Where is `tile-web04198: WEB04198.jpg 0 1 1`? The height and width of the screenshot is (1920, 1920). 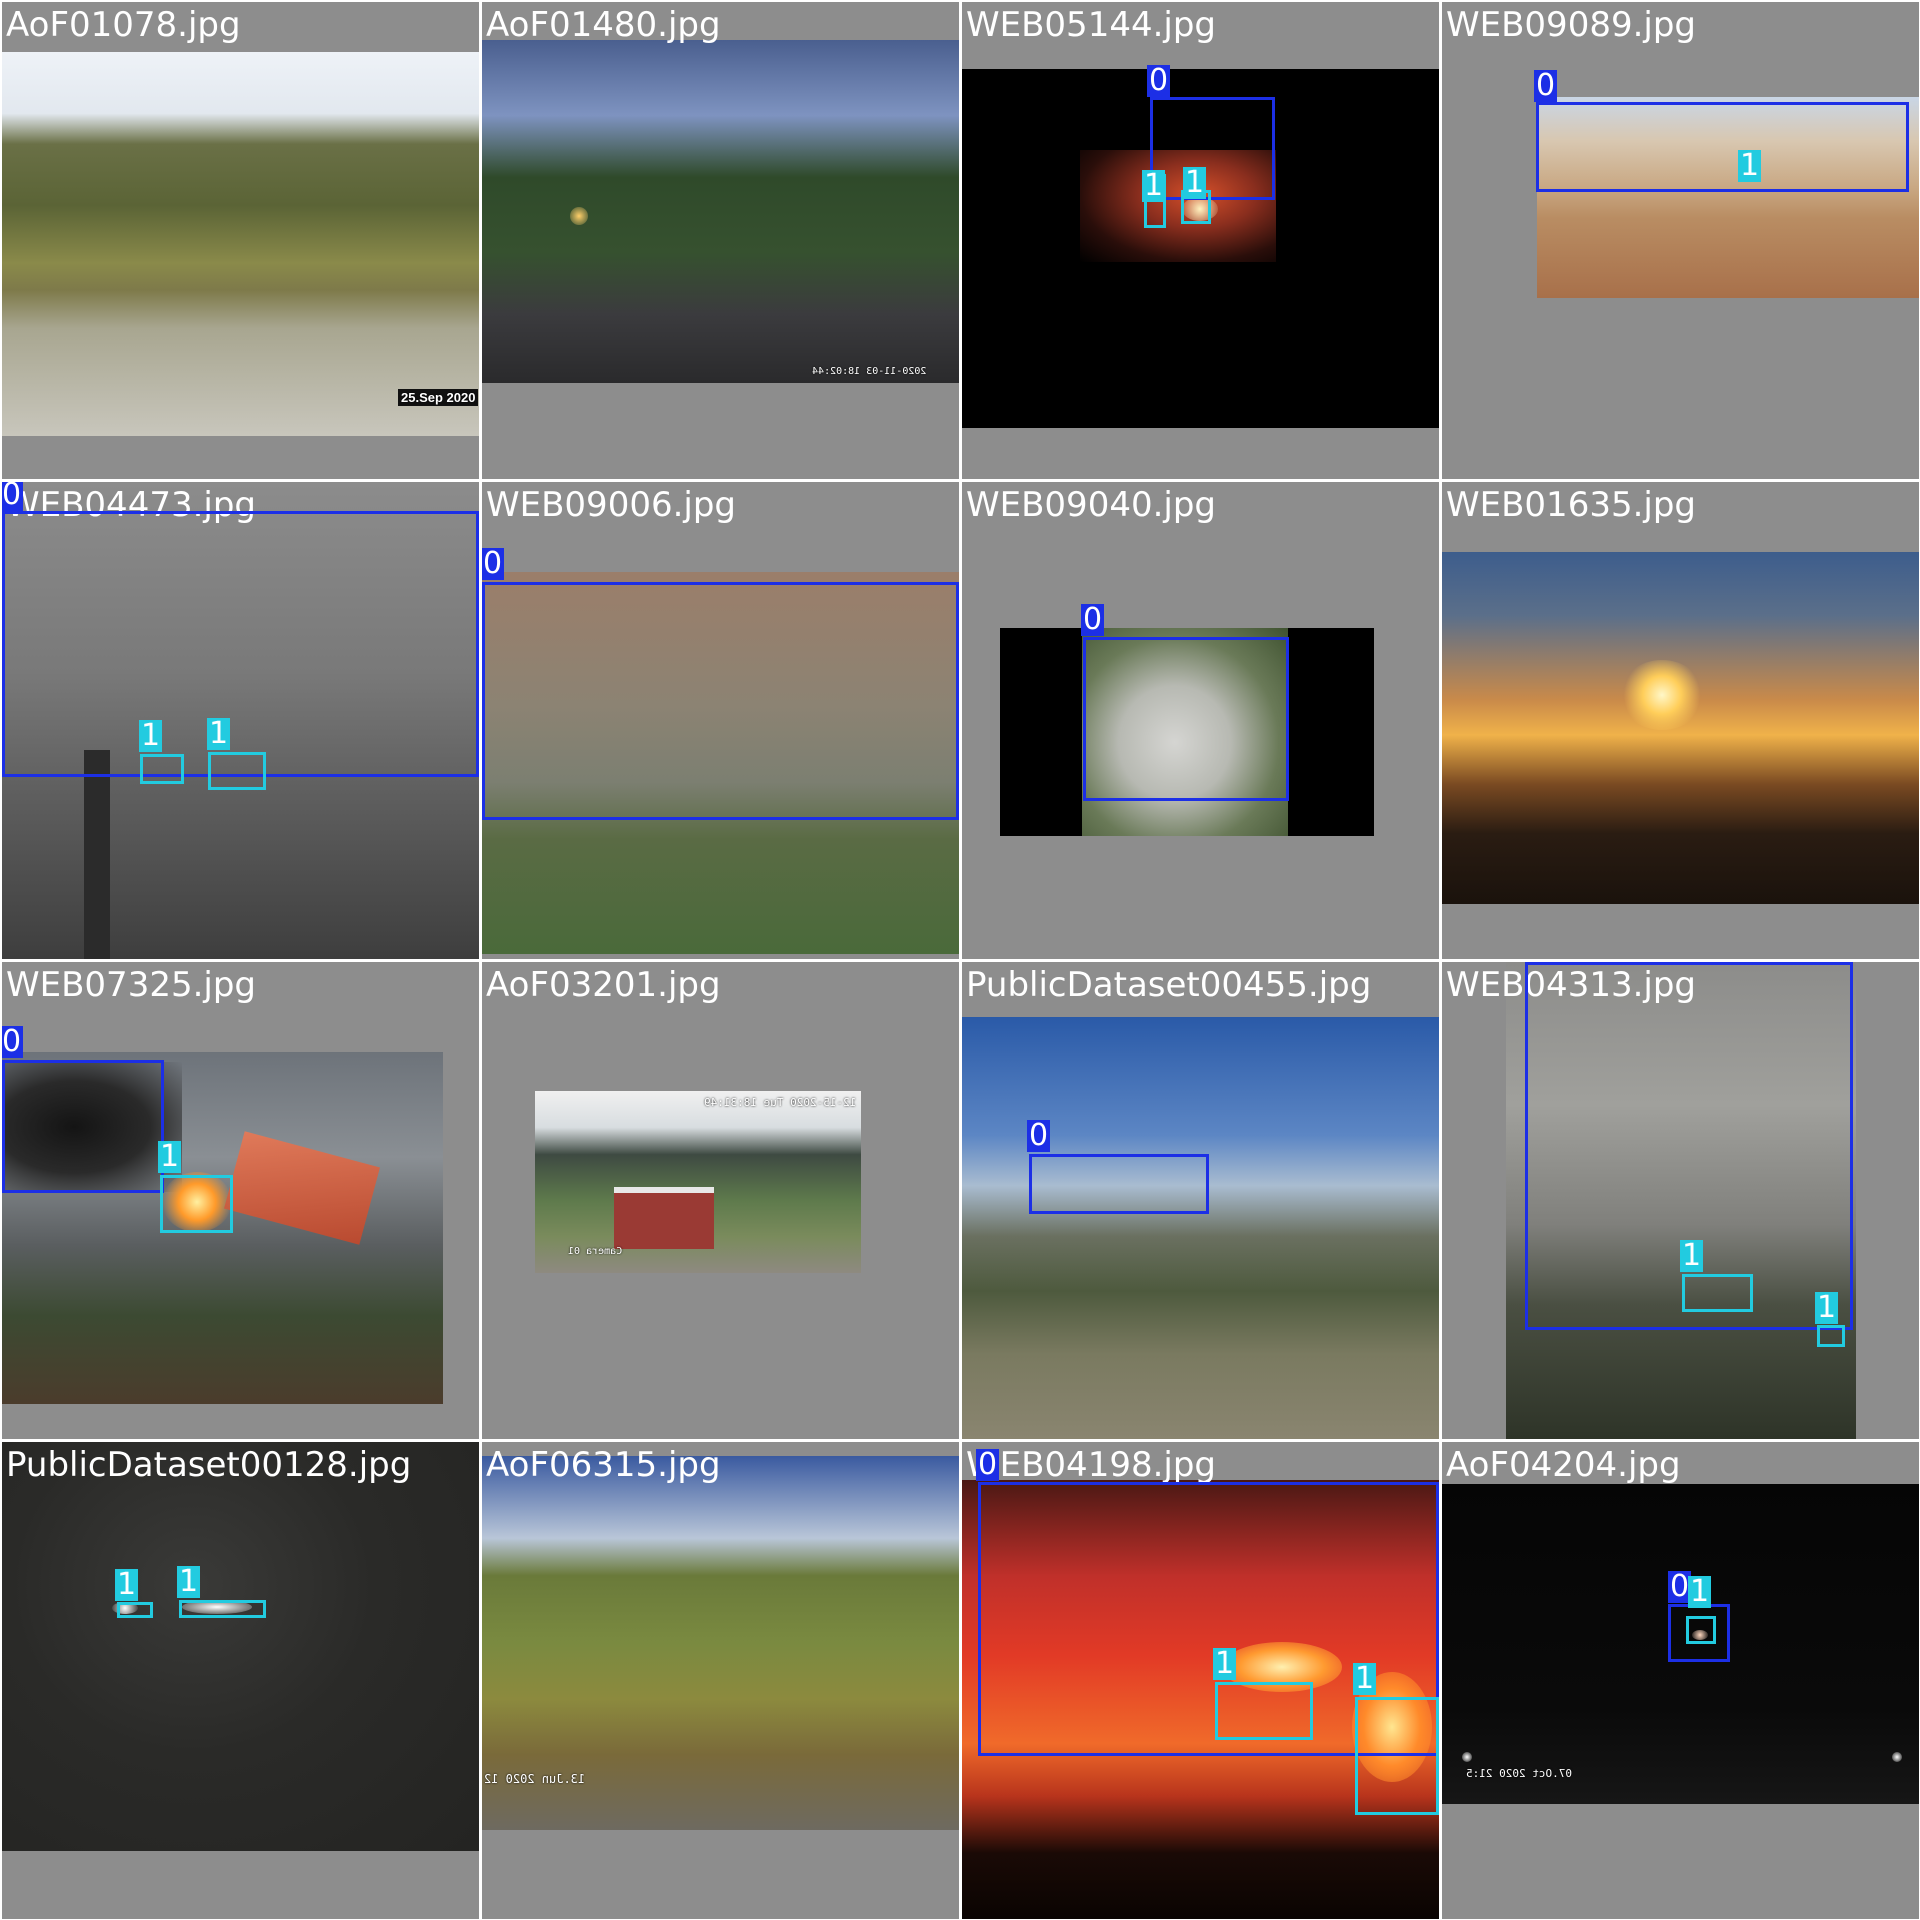
tile-web04198: WEB04198.jpg 0 1 1 is located at coordinates (1200, 1680).